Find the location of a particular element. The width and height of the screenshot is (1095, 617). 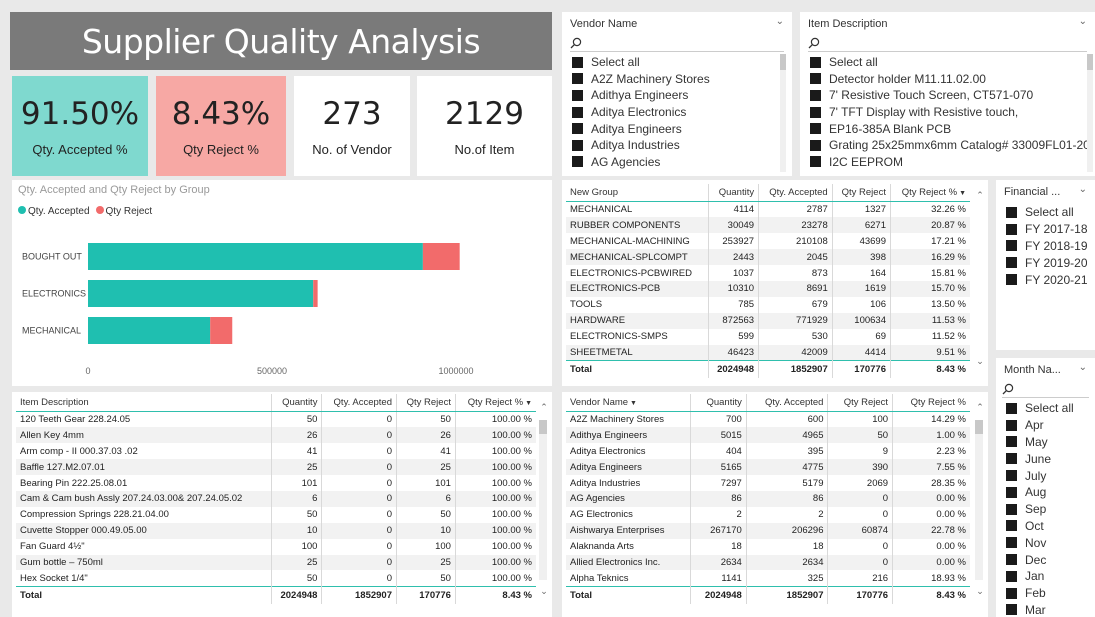

slicer-option: EP16-385A Blank PCB is located at coordinates (948, 128).